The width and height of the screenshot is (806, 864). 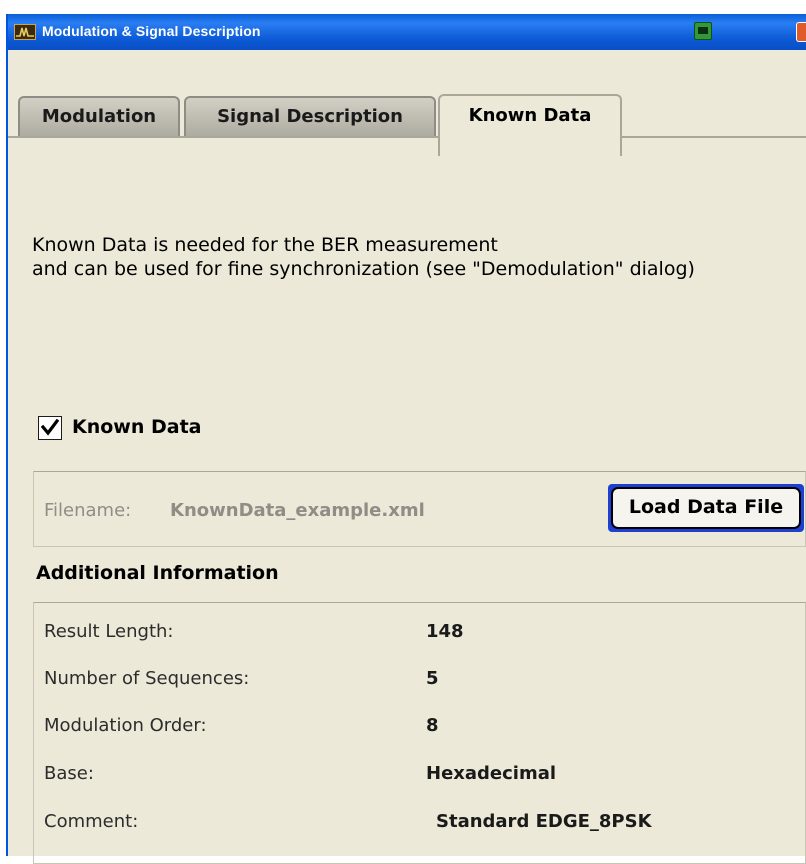 I want to click on info-row-result-length: Result Length: 148, so click(x=419, y=633).